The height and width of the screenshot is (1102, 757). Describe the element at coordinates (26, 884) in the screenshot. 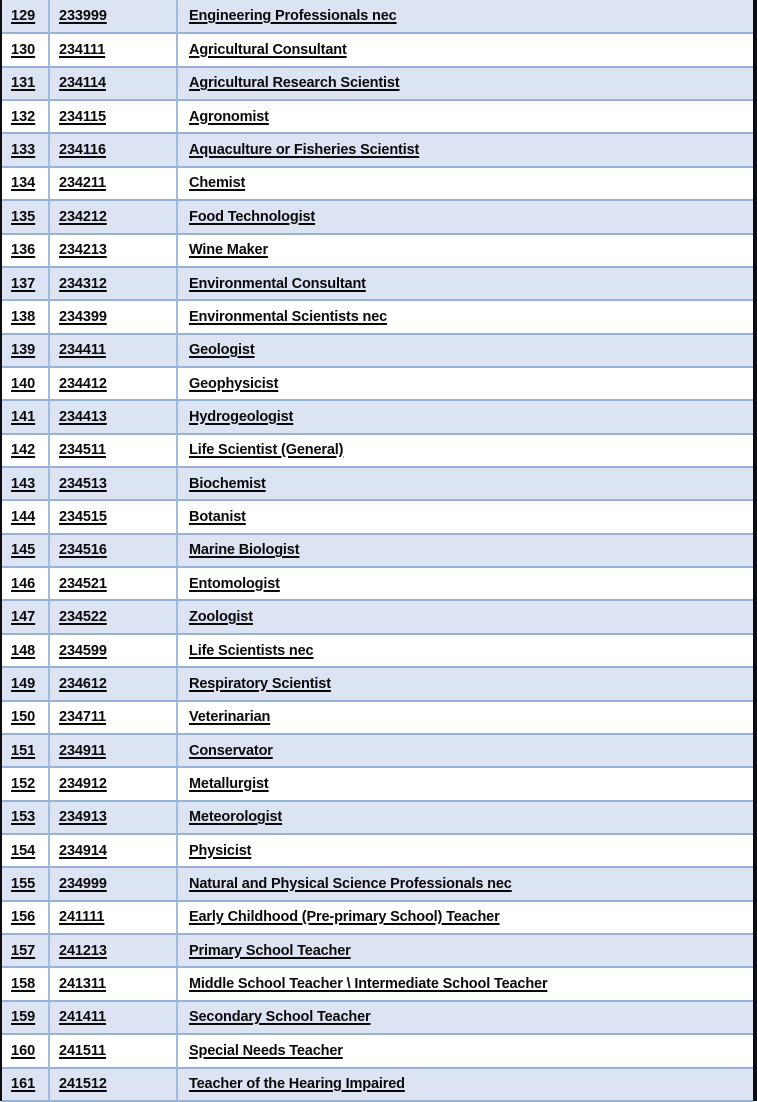

I see `row-index-cell: 155` at that location.